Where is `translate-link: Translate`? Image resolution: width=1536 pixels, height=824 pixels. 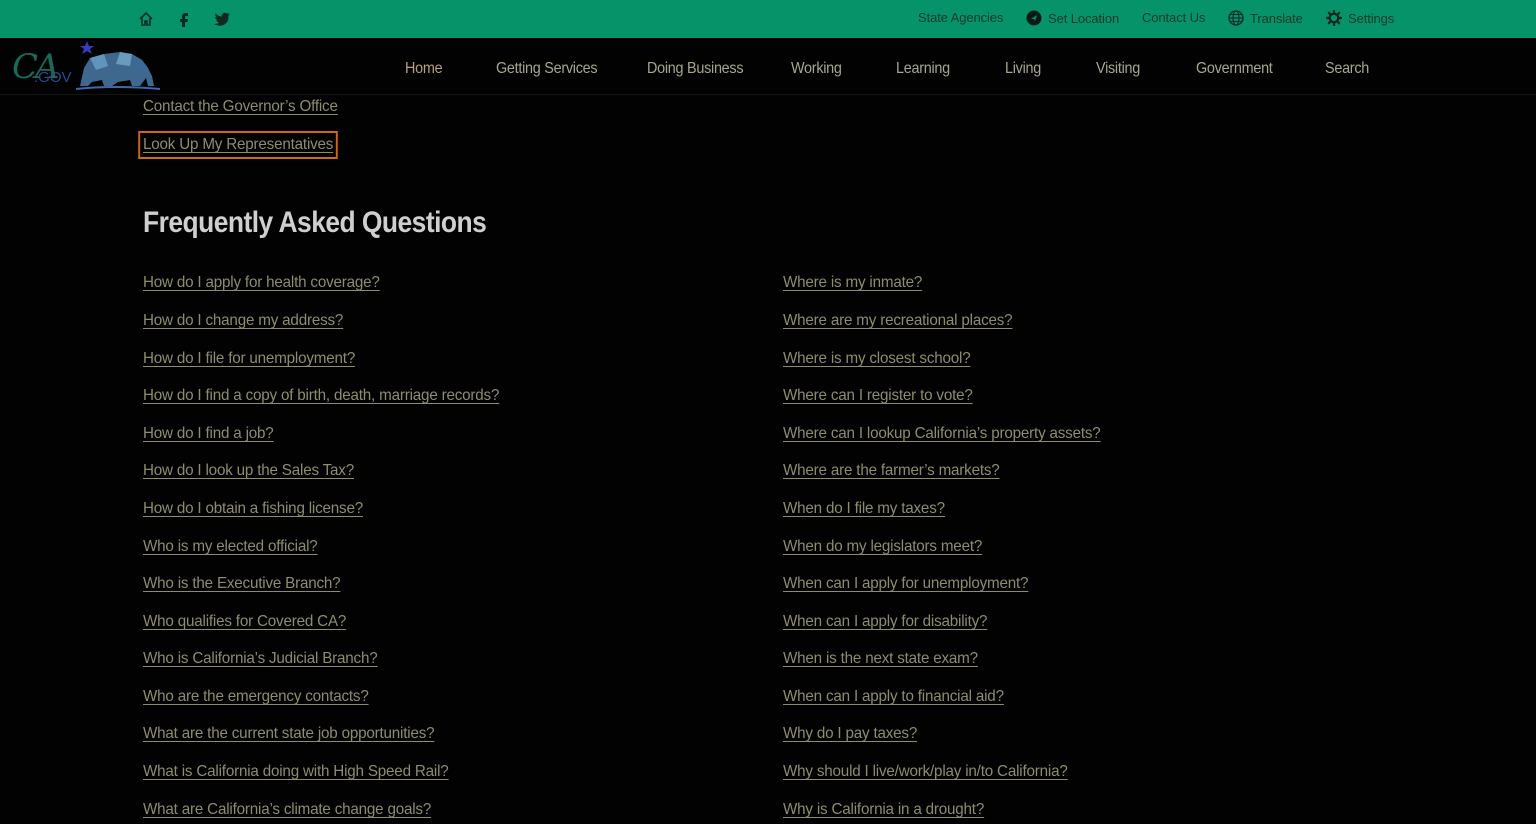 translate-link: Translate is located at coordinates (1265, 19).